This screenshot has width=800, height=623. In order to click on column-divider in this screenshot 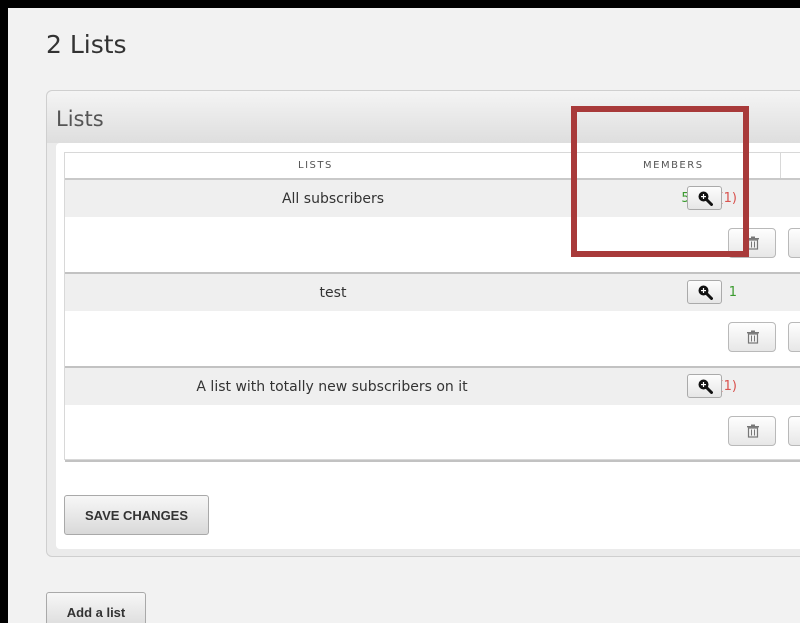, I will do `click(780, 165)`.